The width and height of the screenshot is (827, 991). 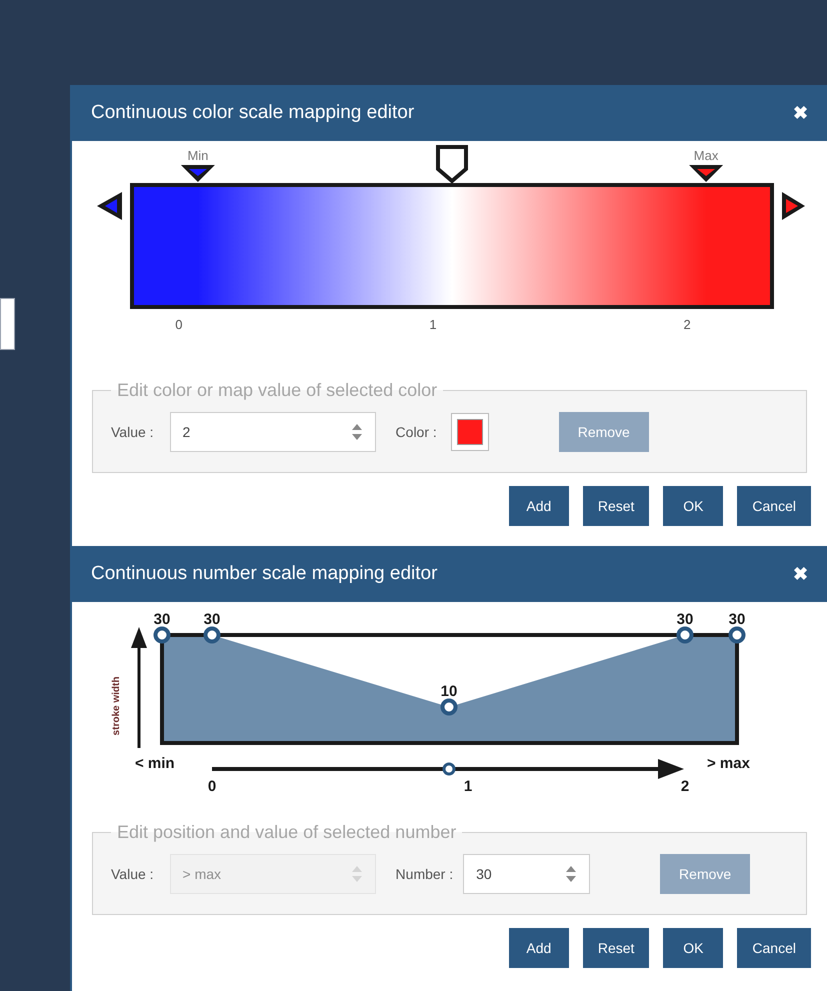 I want to click on axis-label: > max, so click(x=728, y=763).